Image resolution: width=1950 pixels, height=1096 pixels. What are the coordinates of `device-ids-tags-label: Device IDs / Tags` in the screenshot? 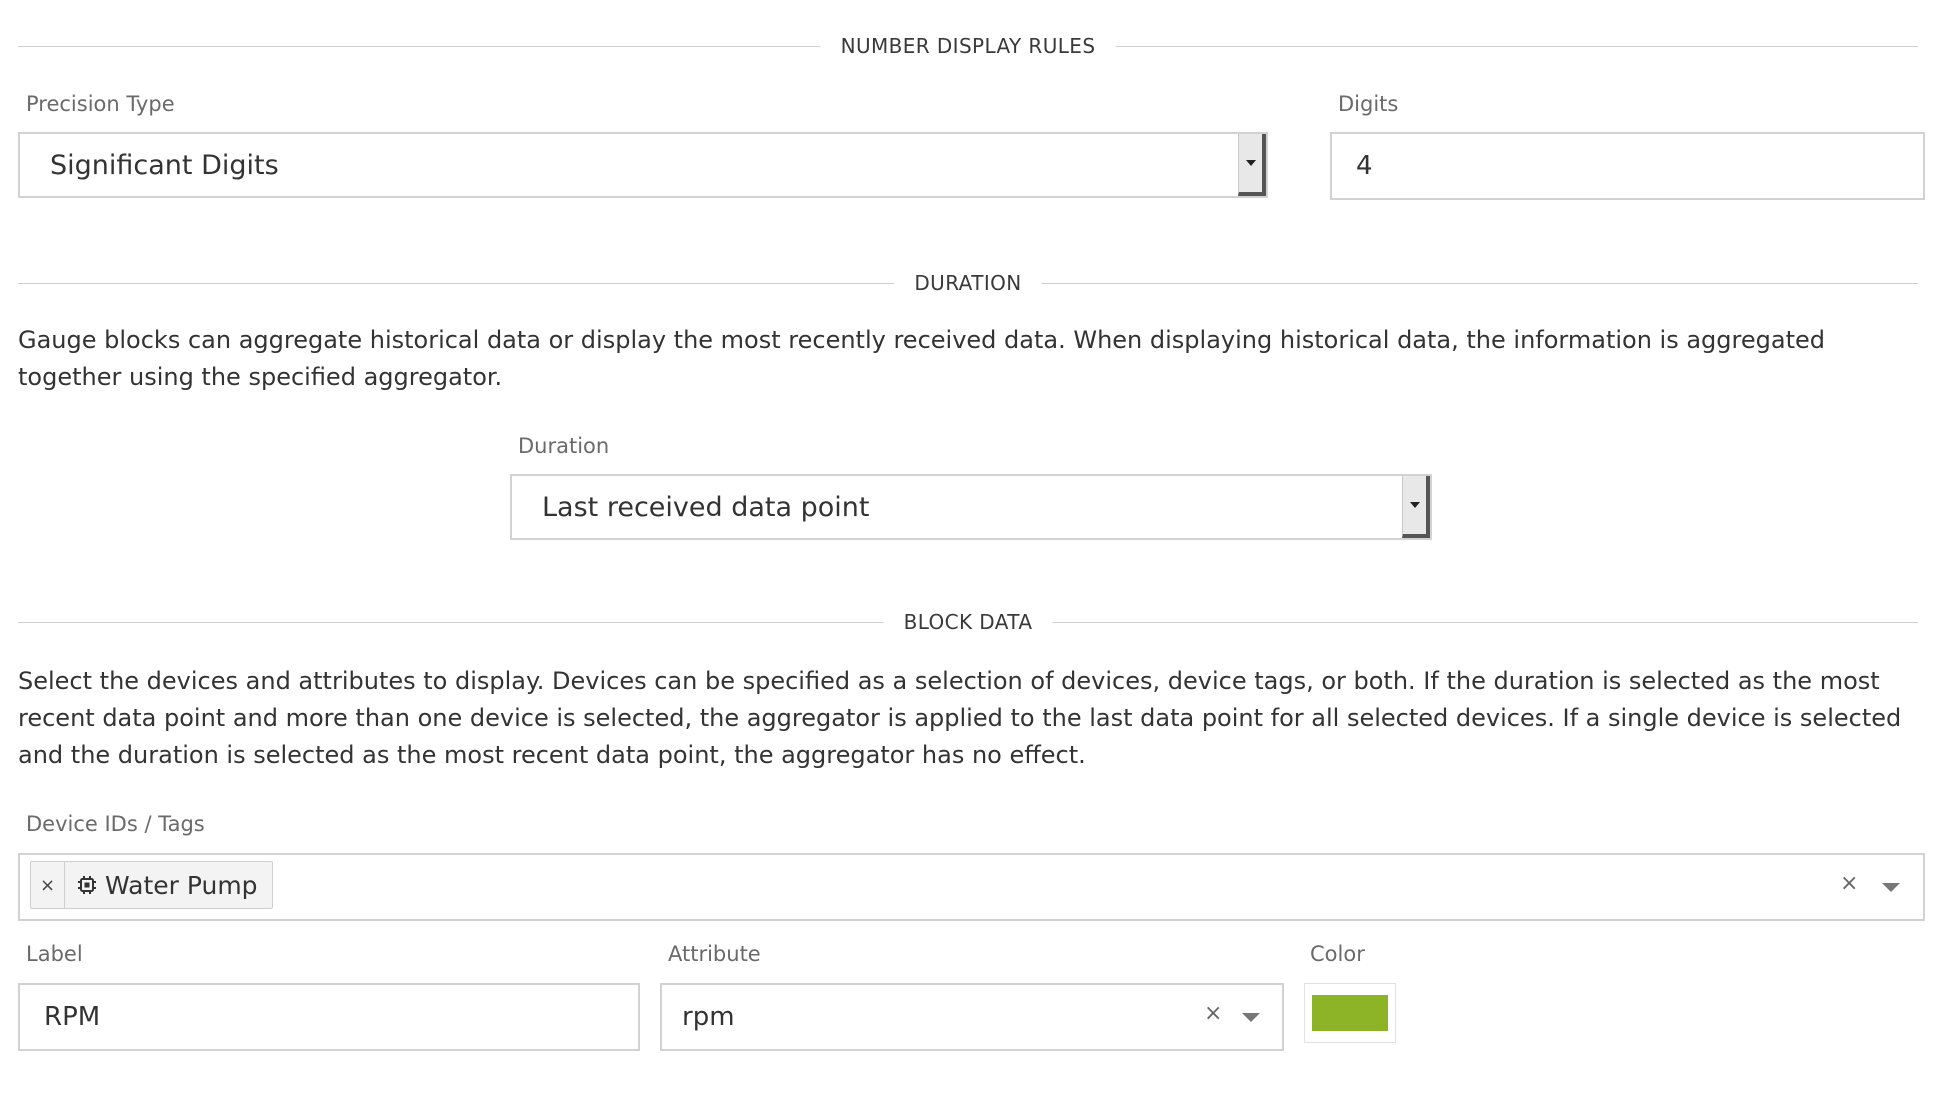 It's located at (115, 824).